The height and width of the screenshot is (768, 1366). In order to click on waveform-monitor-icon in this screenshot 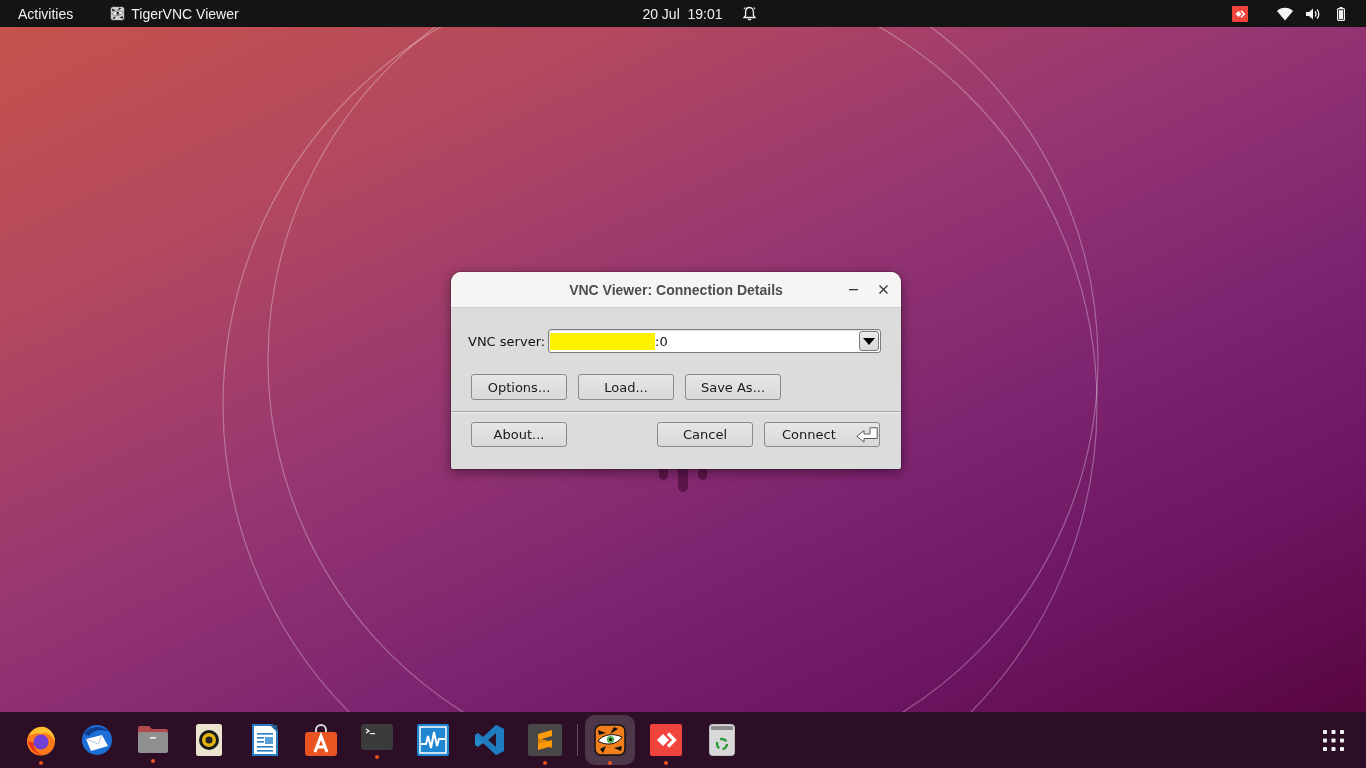, I will do `click(433, 740)`.